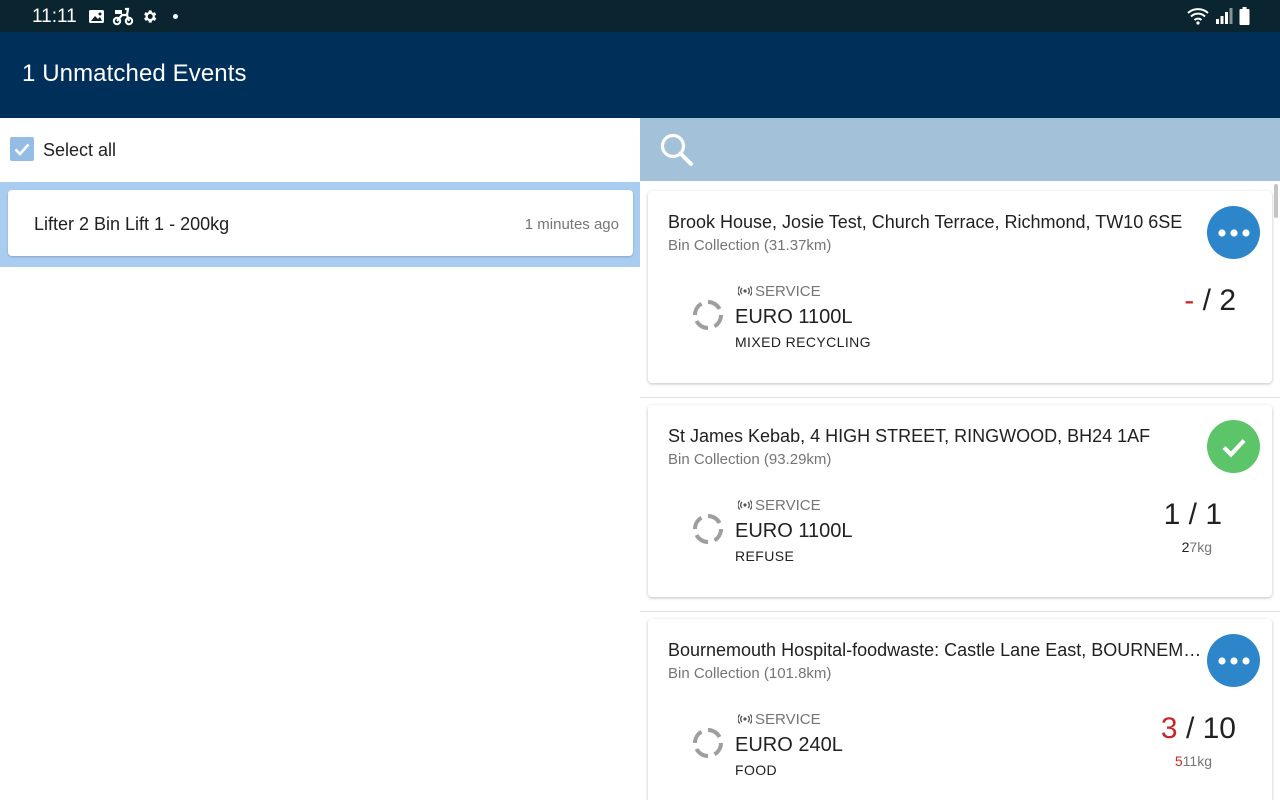  Describe the element at coordinates (803, 342) in the screenshot. I see `waste-stream: MIXED RECYCLING` at that location.